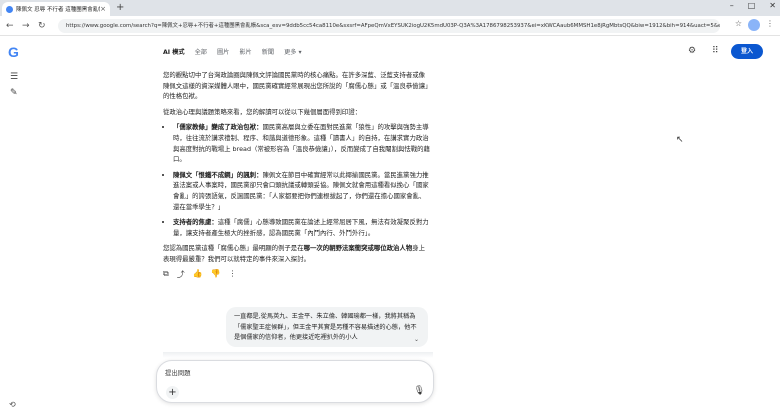 This screenshot has height=419, width=780. I want to click on google-favicon-icon, so click(9, 9).